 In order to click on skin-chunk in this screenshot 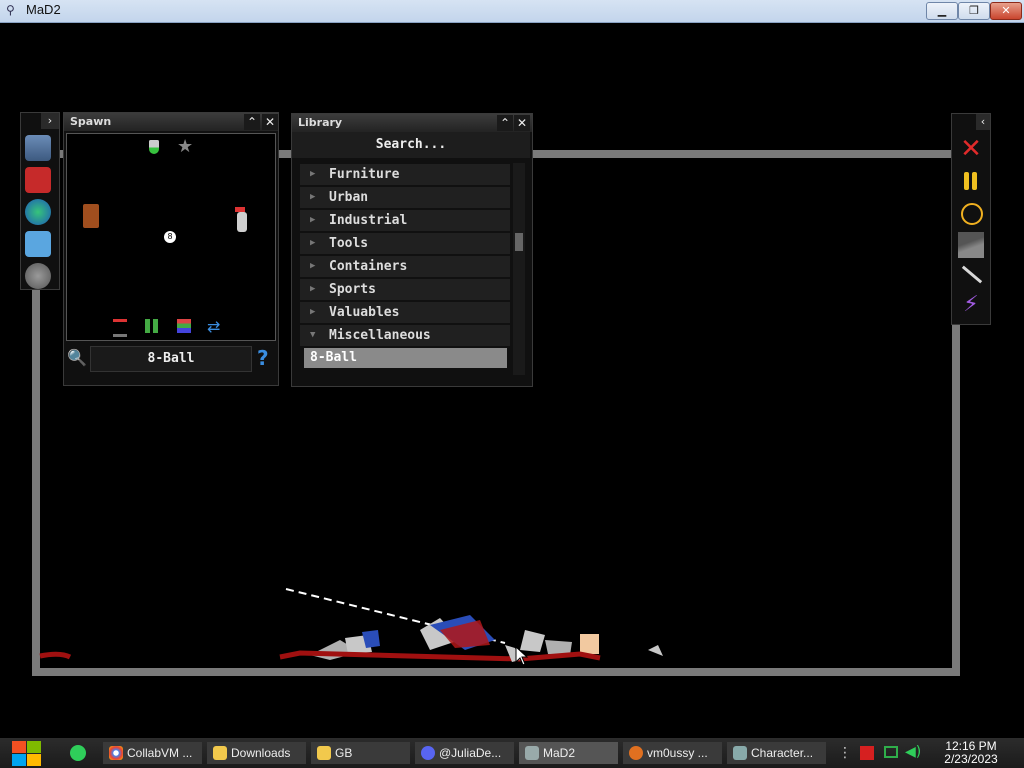, I will do `click(589, 644)`.